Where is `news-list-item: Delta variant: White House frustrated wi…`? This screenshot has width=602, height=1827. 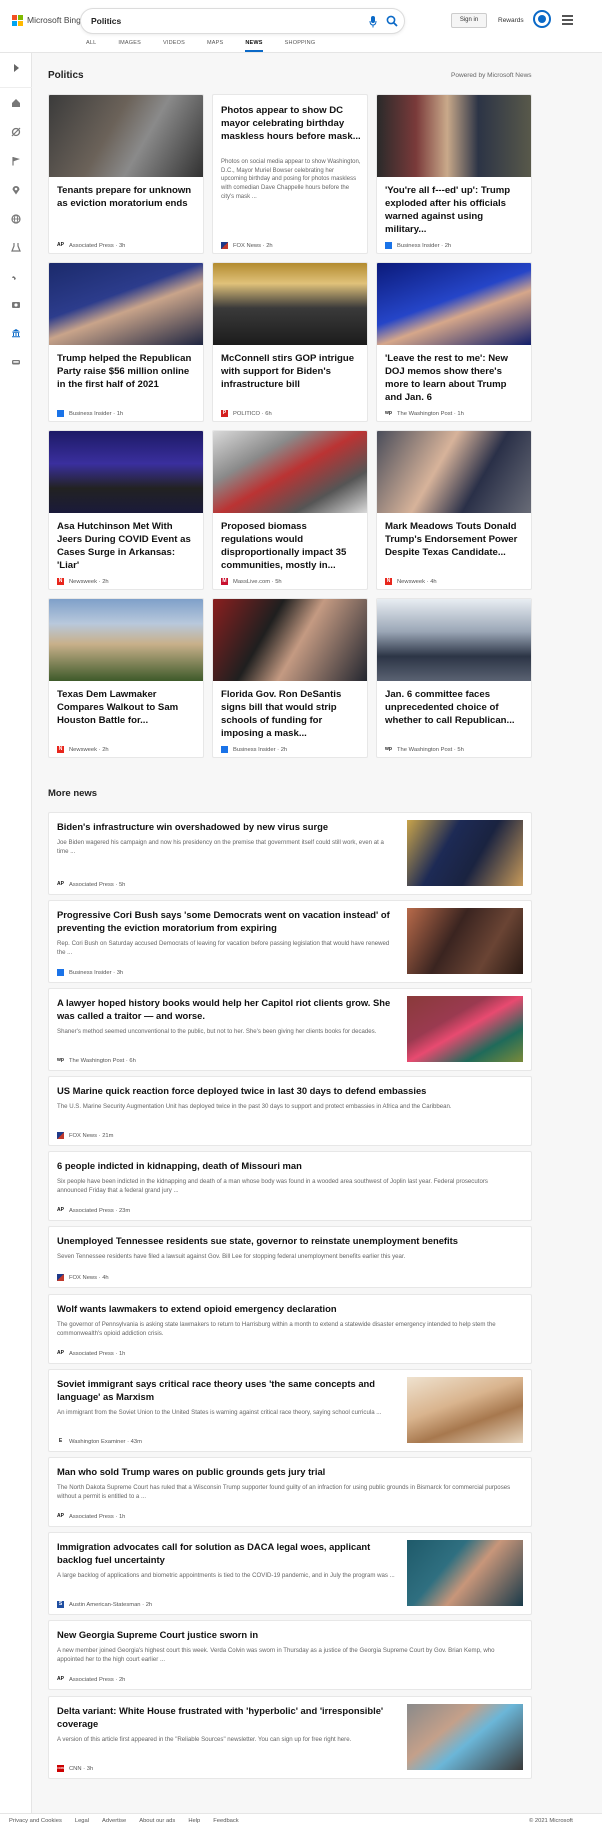
news-list-item: Delta variant: White House frustrated wi… is located at coordinates (290, 1737).